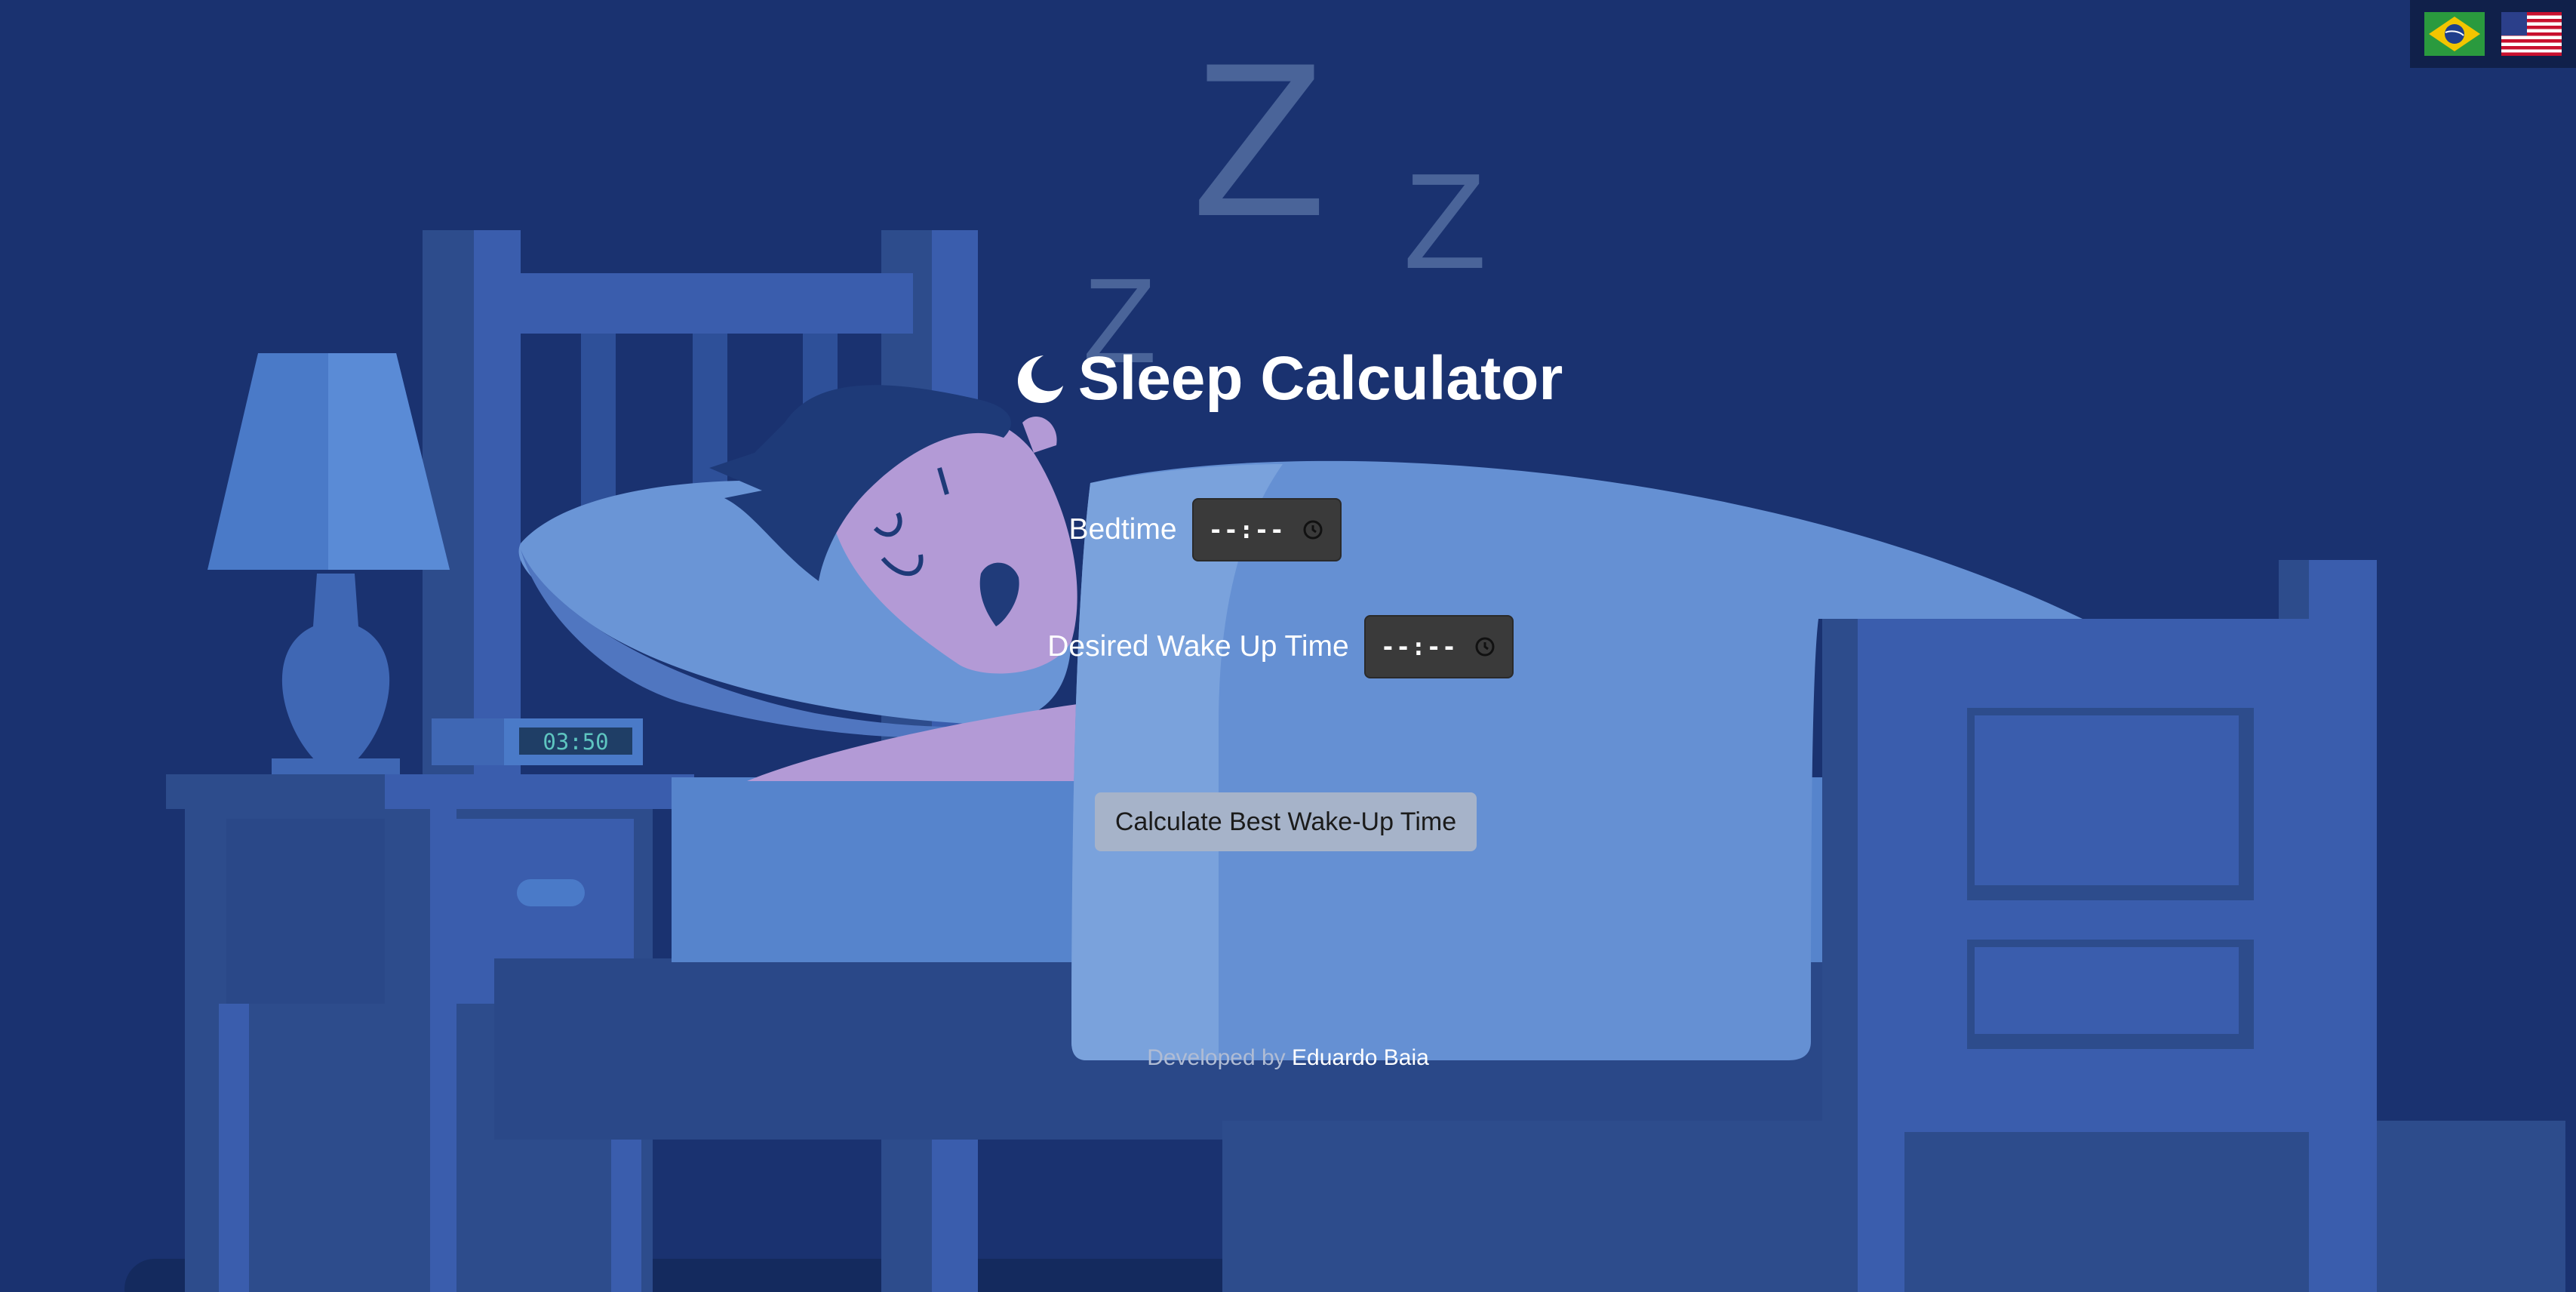 The width and height of the screenshot is (2576, 1292). I want to click on usa-flag-icon, so click(2531, 34).